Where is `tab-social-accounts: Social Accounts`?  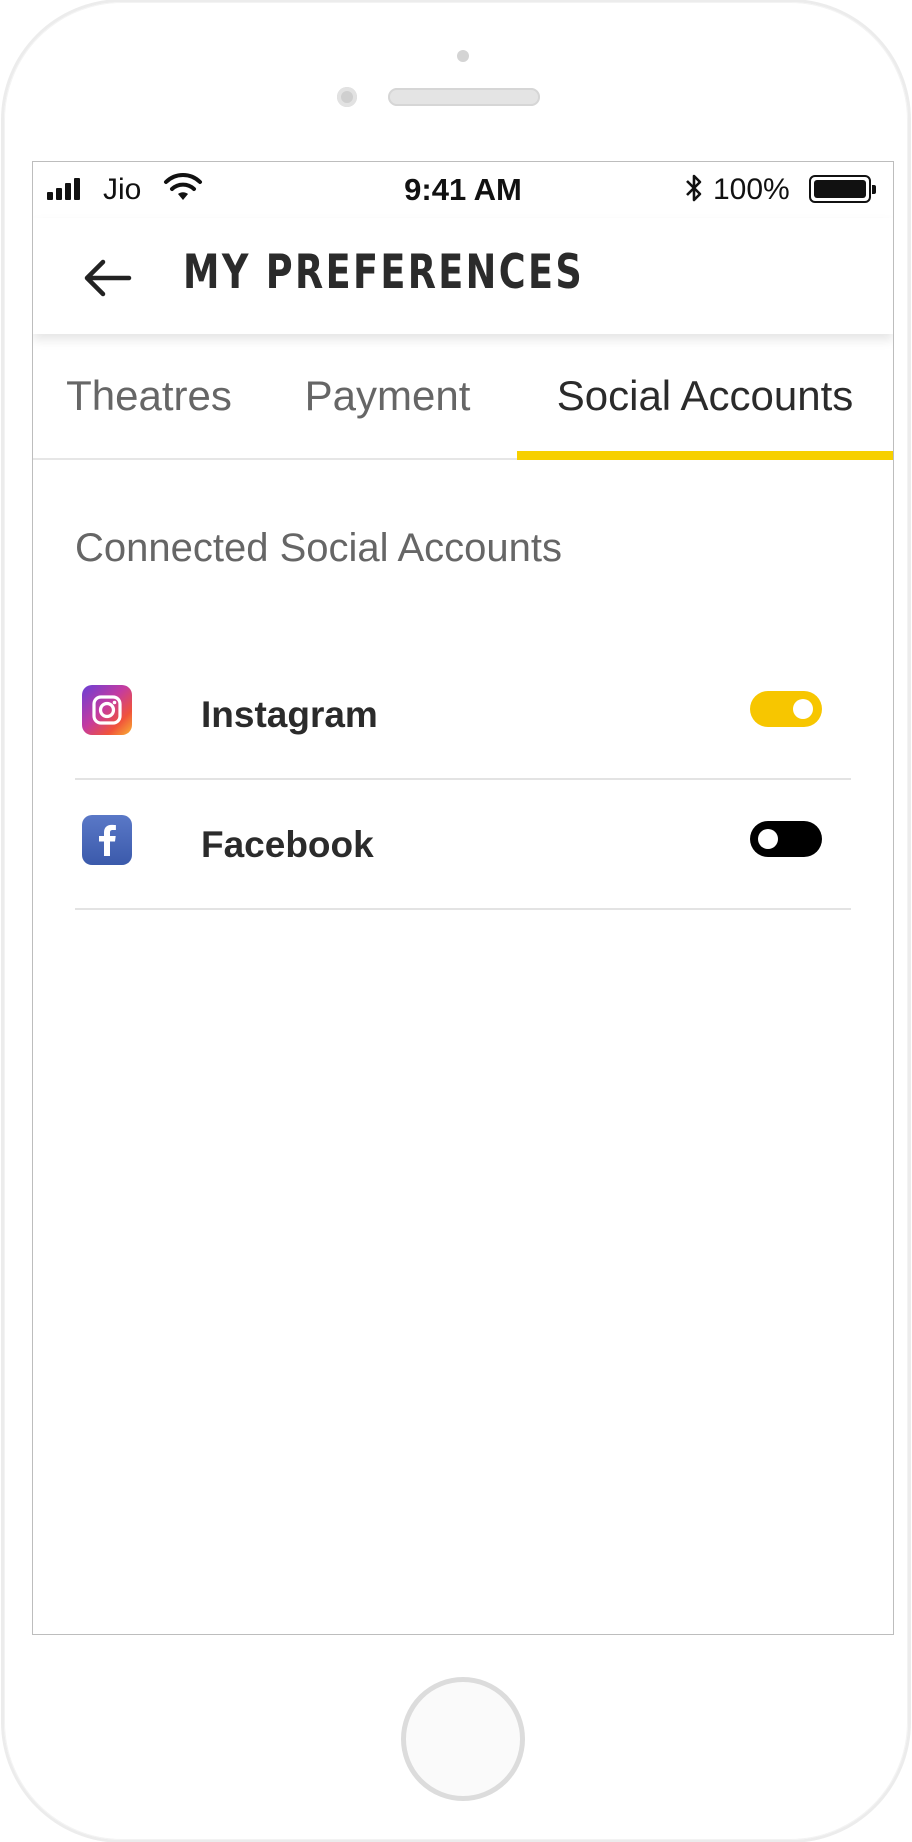 tab-social-accounts: Social Accounts is located at coordinates (705, 397).